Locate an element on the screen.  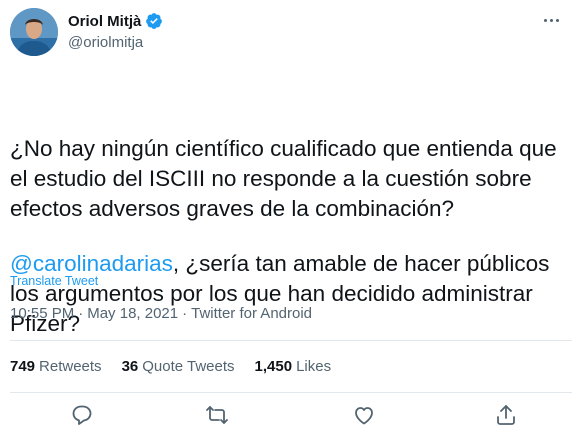
tweet-source: Twitter for Android is located at coordinates (251, 313).